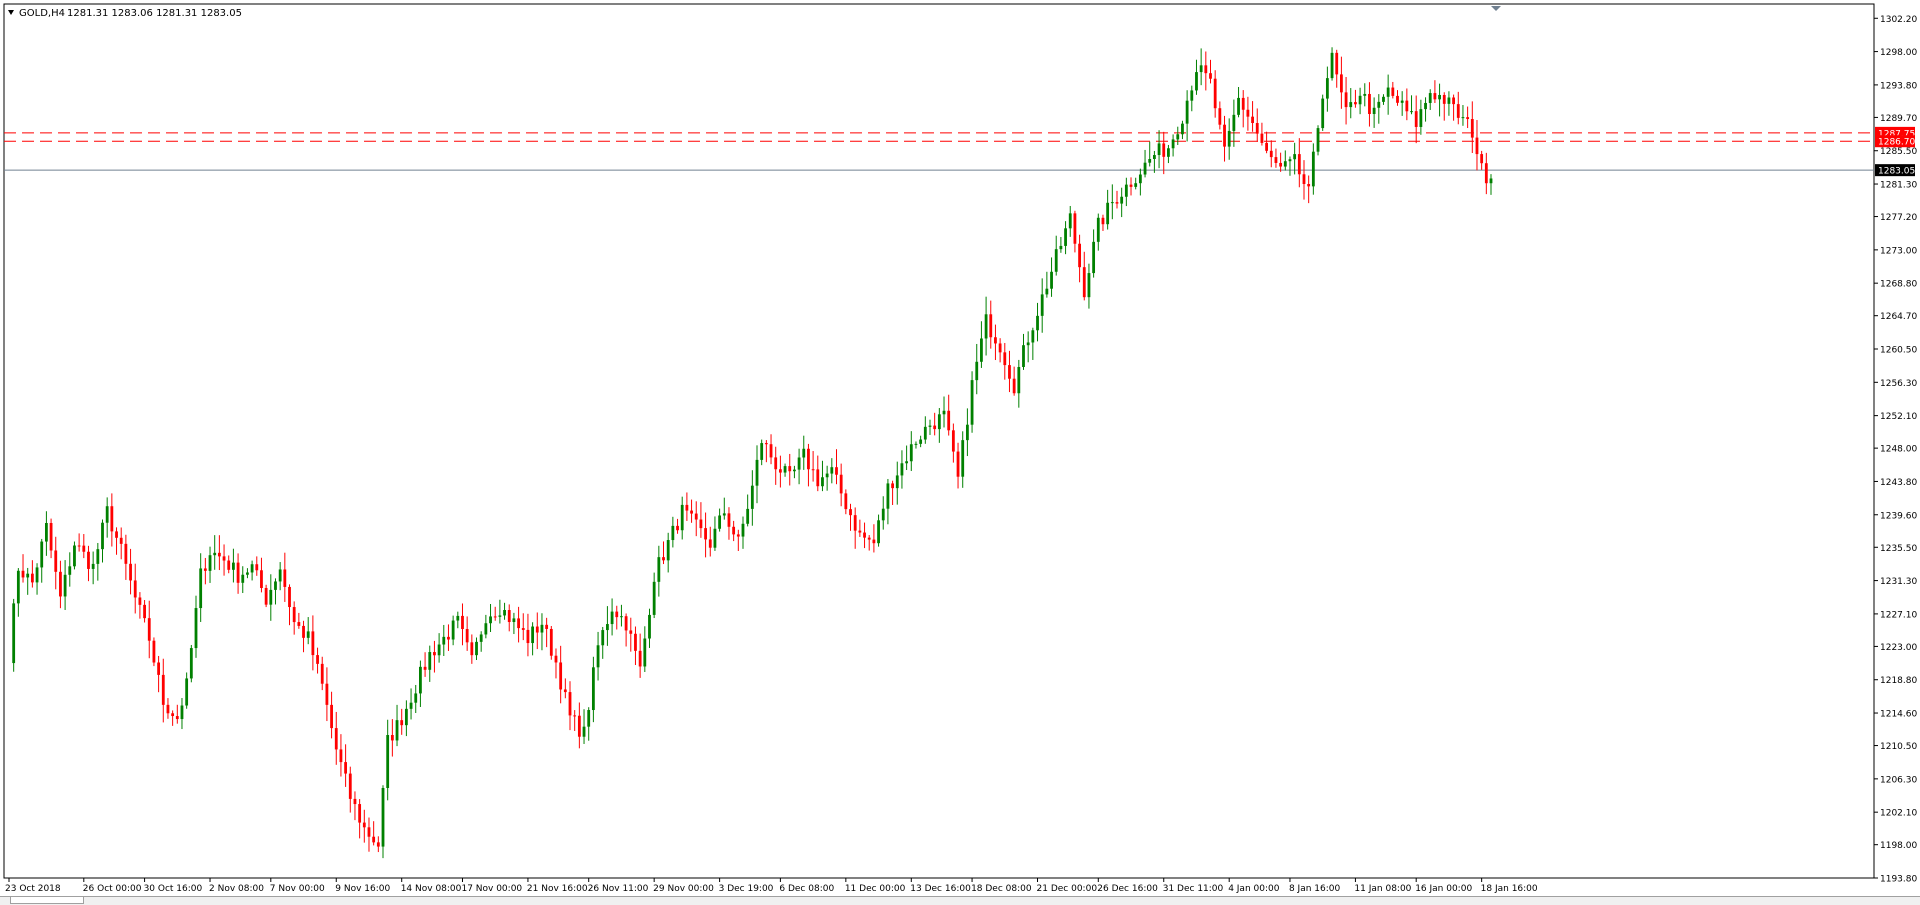 The height and width of the screenshot is (905, 1920). I want to click on y-tick-label: 1277.20, so click(1898, 218).